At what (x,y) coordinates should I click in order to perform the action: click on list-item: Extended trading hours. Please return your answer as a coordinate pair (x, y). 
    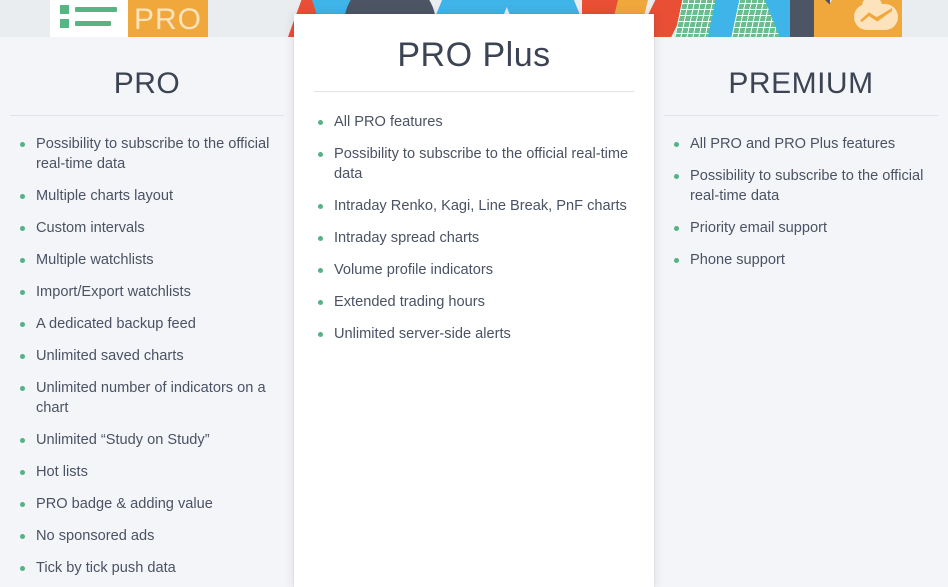
    Looking at the image, I should click on (474, 302).